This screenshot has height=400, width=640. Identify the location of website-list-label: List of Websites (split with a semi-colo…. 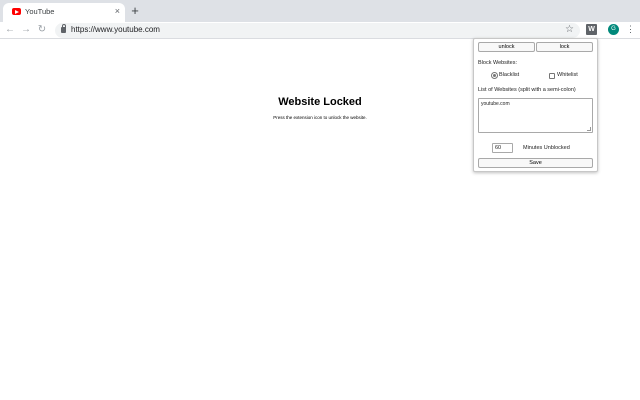
(527, 90).